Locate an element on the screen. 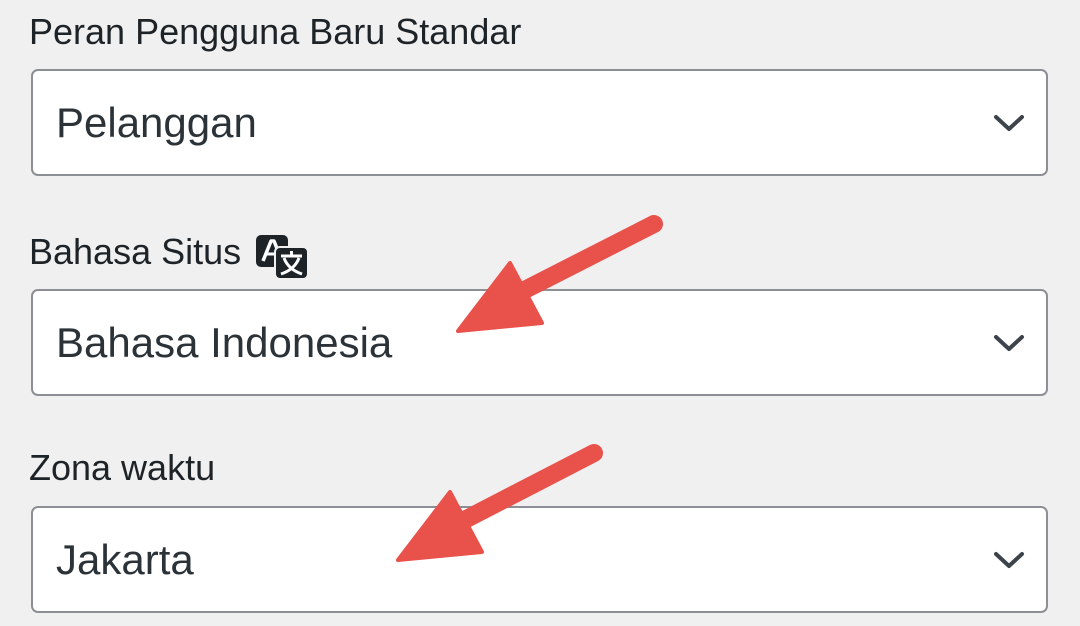  site-language-label: Bahasa Situs is located at coordinates (169, 254).